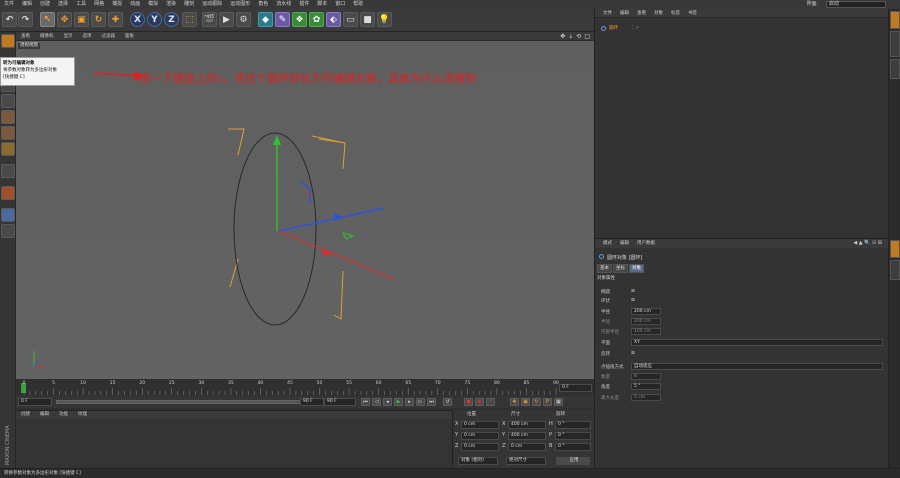 The height and width of the screenshot is (478, 900). Describe the element at coordinates (547, 402) in the screenshot. I see `key-parameter-icon: P` at that location.